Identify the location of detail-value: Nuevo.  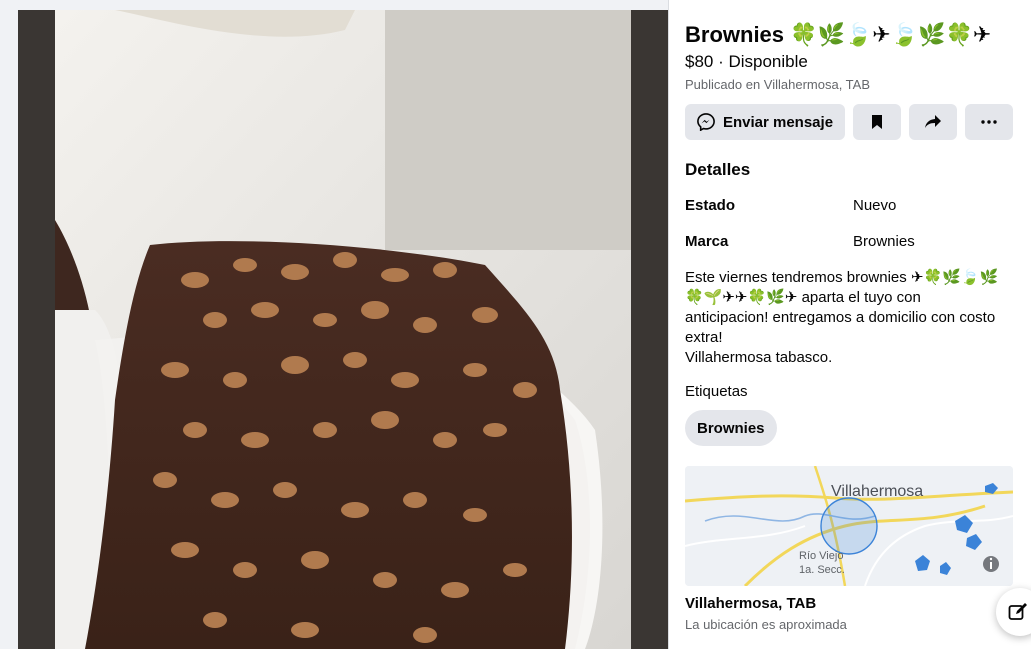
(875, 205).